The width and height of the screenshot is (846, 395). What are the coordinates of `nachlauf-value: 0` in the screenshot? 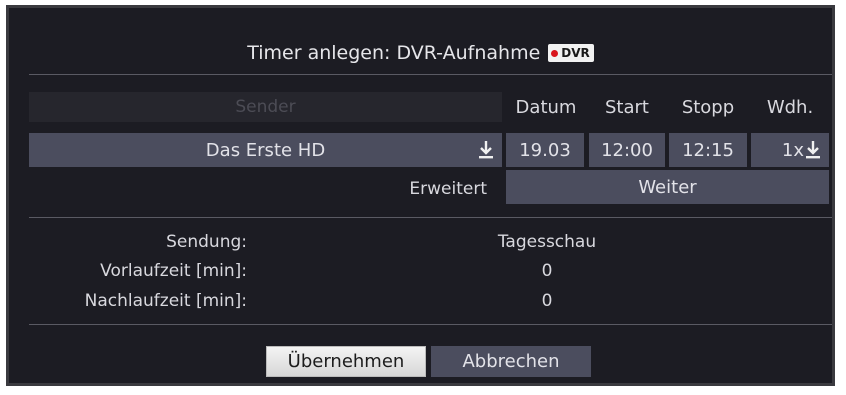 It's located at (547, 301).